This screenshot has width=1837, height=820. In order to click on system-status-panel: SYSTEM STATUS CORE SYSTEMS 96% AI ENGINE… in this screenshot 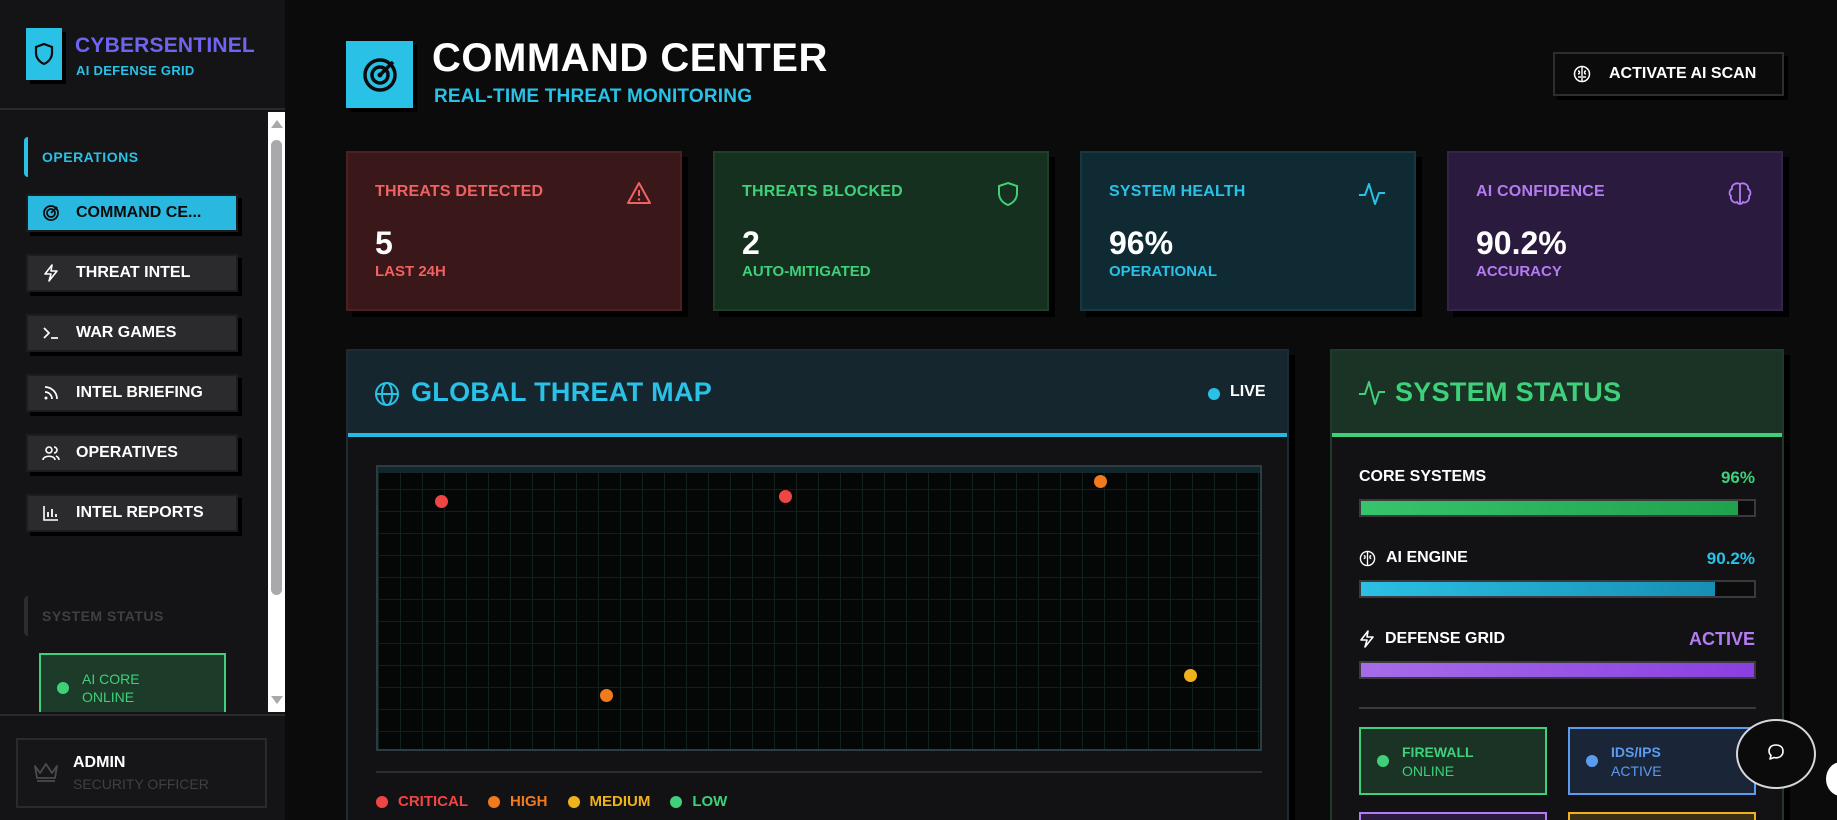, I will do `click(1557, 584)`.